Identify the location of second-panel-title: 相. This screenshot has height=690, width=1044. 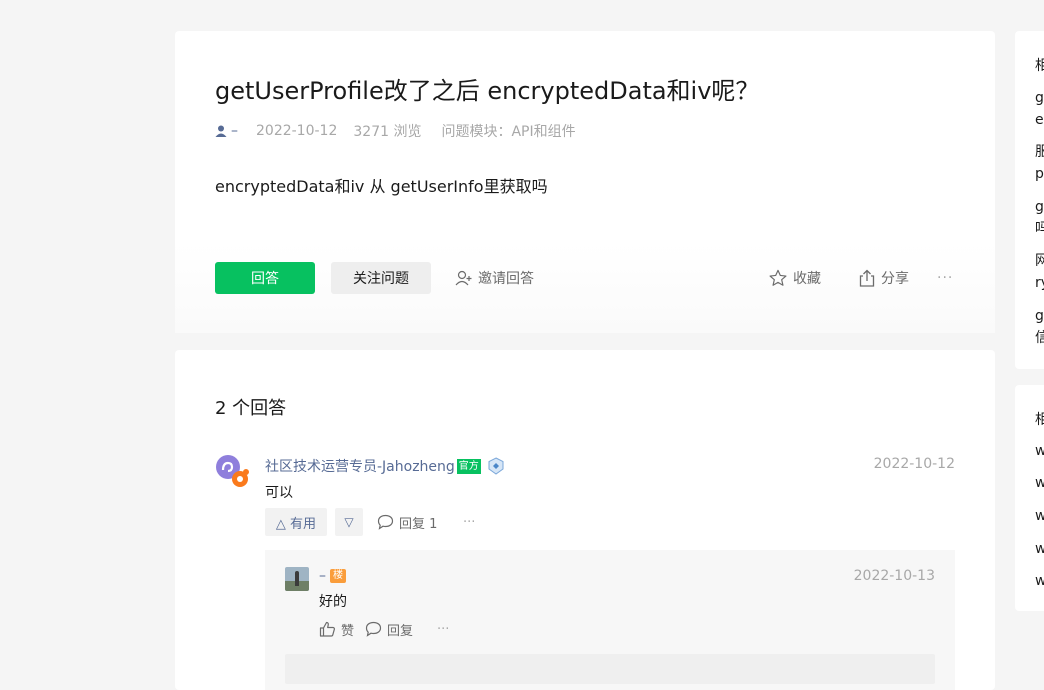
(1039, 420).